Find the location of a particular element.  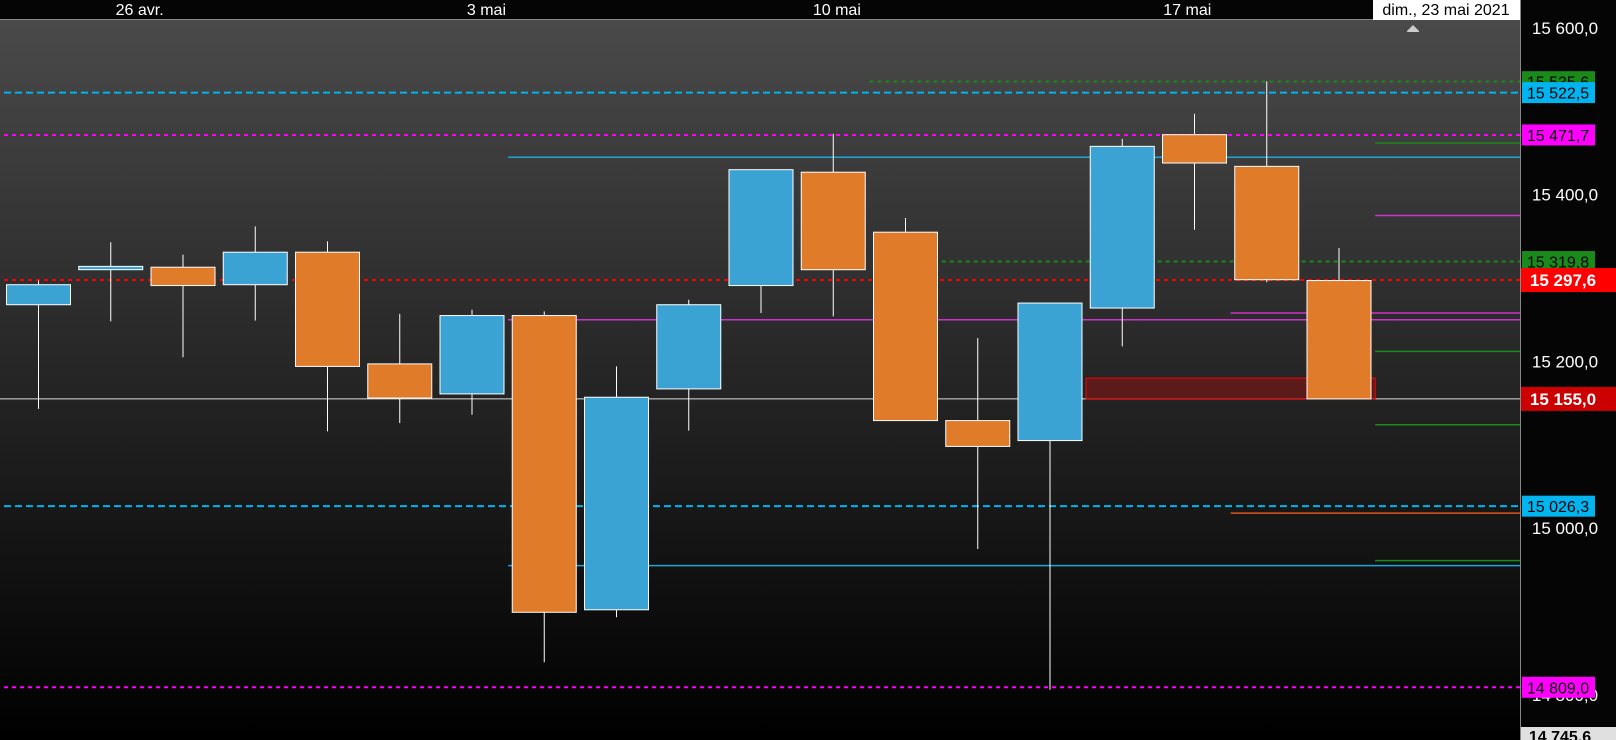

price-level-label: 15 297,6 is located at coordinates (1563, 280).